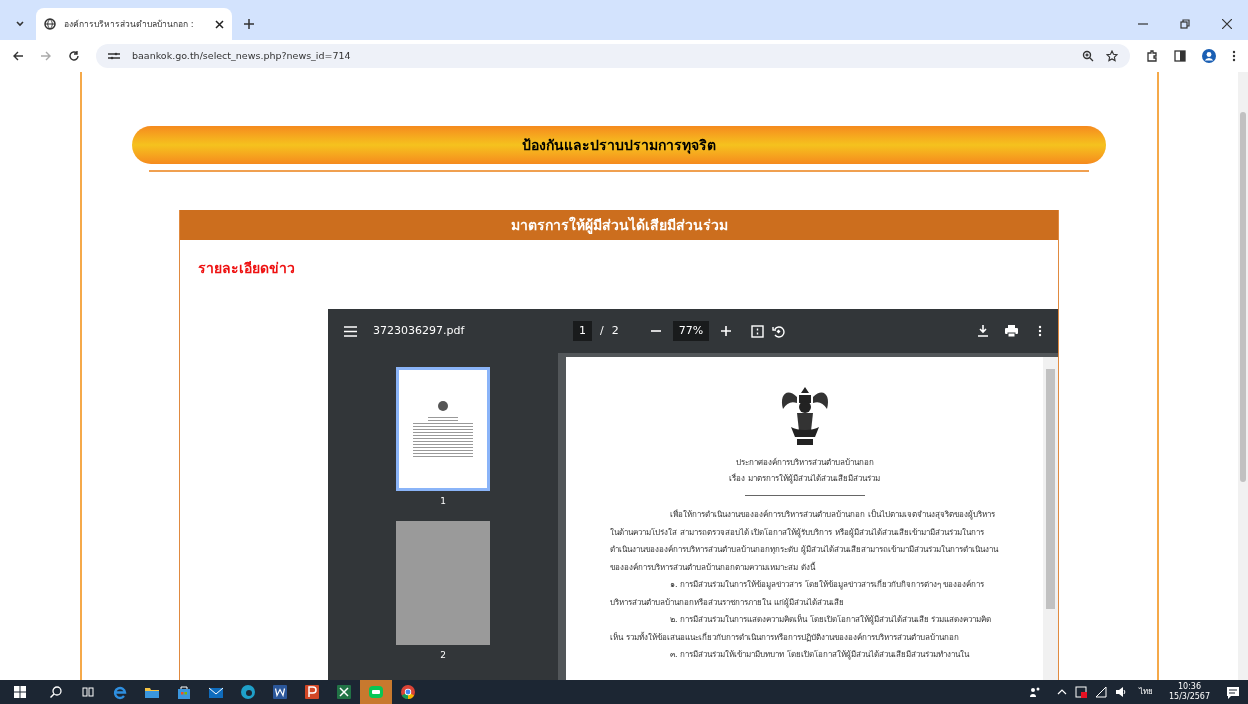  Describe the element at coordinates (619, 225) in the screenshot. I see `section-title: มาตรการให้ผู้มีส่วนได้เสียมีส่วนร่วม` at that location.